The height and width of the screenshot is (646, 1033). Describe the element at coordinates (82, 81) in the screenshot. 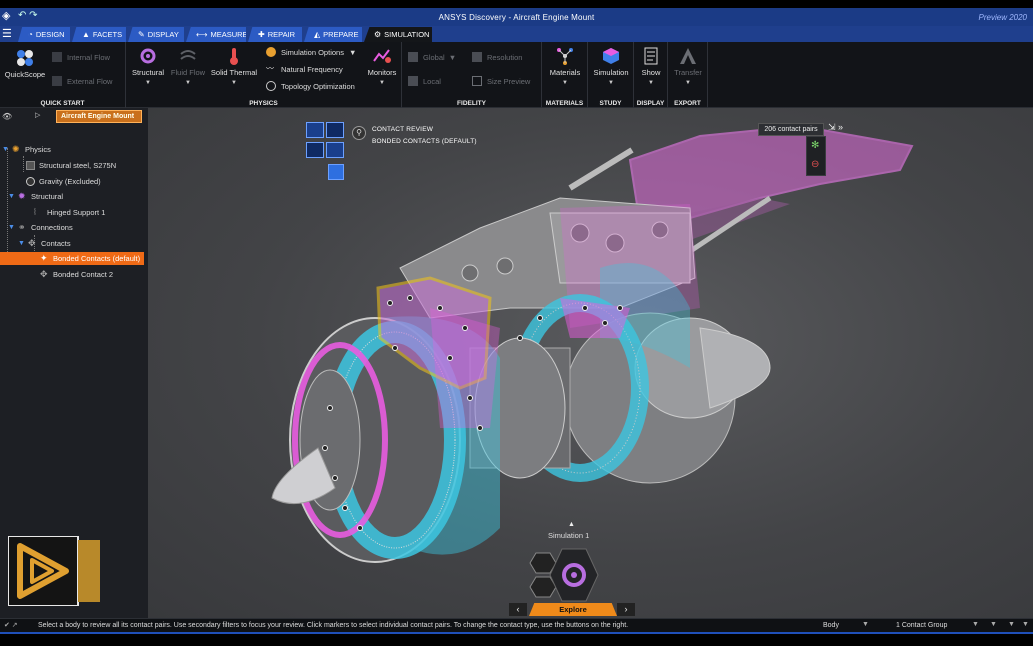

I see `external-flow-button: External Flow` at that location.